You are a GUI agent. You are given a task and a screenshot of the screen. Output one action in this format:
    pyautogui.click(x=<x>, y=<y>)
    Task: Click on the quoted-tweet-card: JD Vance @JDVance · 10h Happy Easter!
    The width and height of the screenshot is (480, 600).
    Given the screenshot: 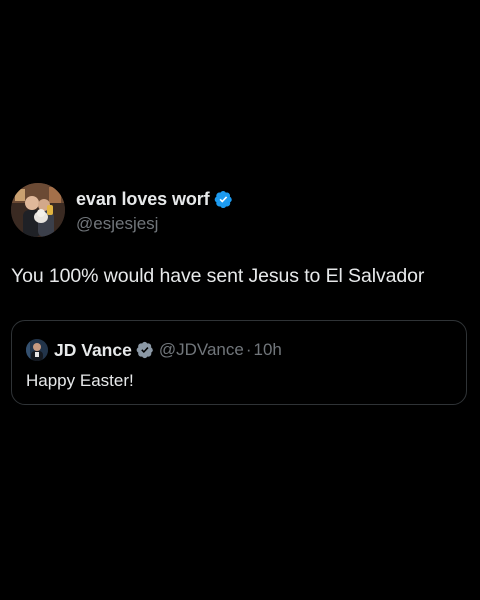 What is the action you would take?
    pyautogui.click(x=239, y=362)
    